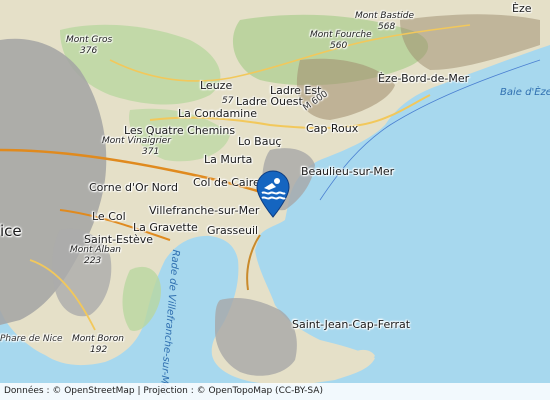 The image size is (550, 400). What do you see at coordinates (273, 194) in the screenshot?
I see `beach-marker` at bounding box center [273, 194].